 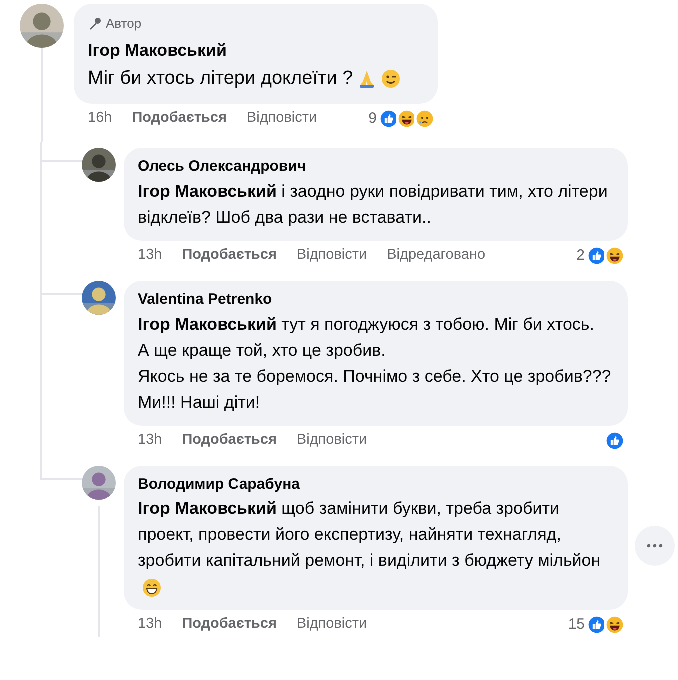 What do you see at coordinates (262, 351) in the screenshot?
I see `comment-text: А ще краще той, хто це зробив.` at bounding box center [262, 351].